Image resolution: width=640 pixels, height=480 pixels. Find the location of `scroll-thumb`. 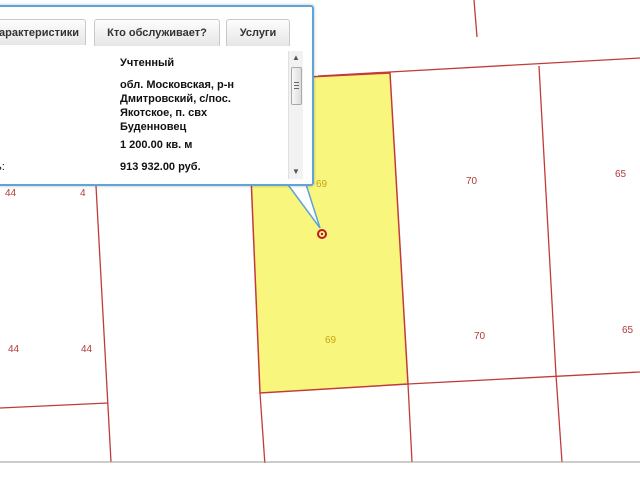

scroll-thumb is located at coordinates (296, 86).